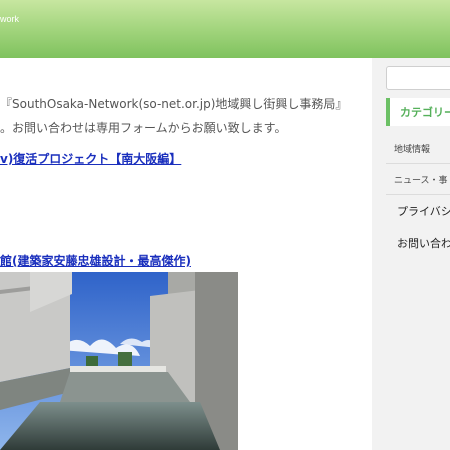 The height and width of the screenshot is (450, 450). Describe the element at coordinates (95, 260) in the screenshot. I see `article-link-museum: 館(建築家安藤忠雄設計・最高傑作)` at that location.